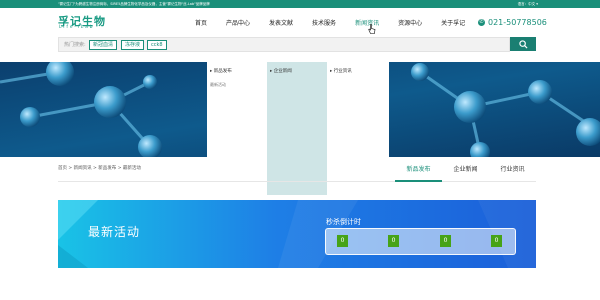 Image resolution: width=600 pixels, height=300 pixels. What do you see at coordinates (284, 44) in the screenshot?
I see `search-input: 热门搜索: 新冠血清 冻存液 cck8` at bounding box center [284, 44].